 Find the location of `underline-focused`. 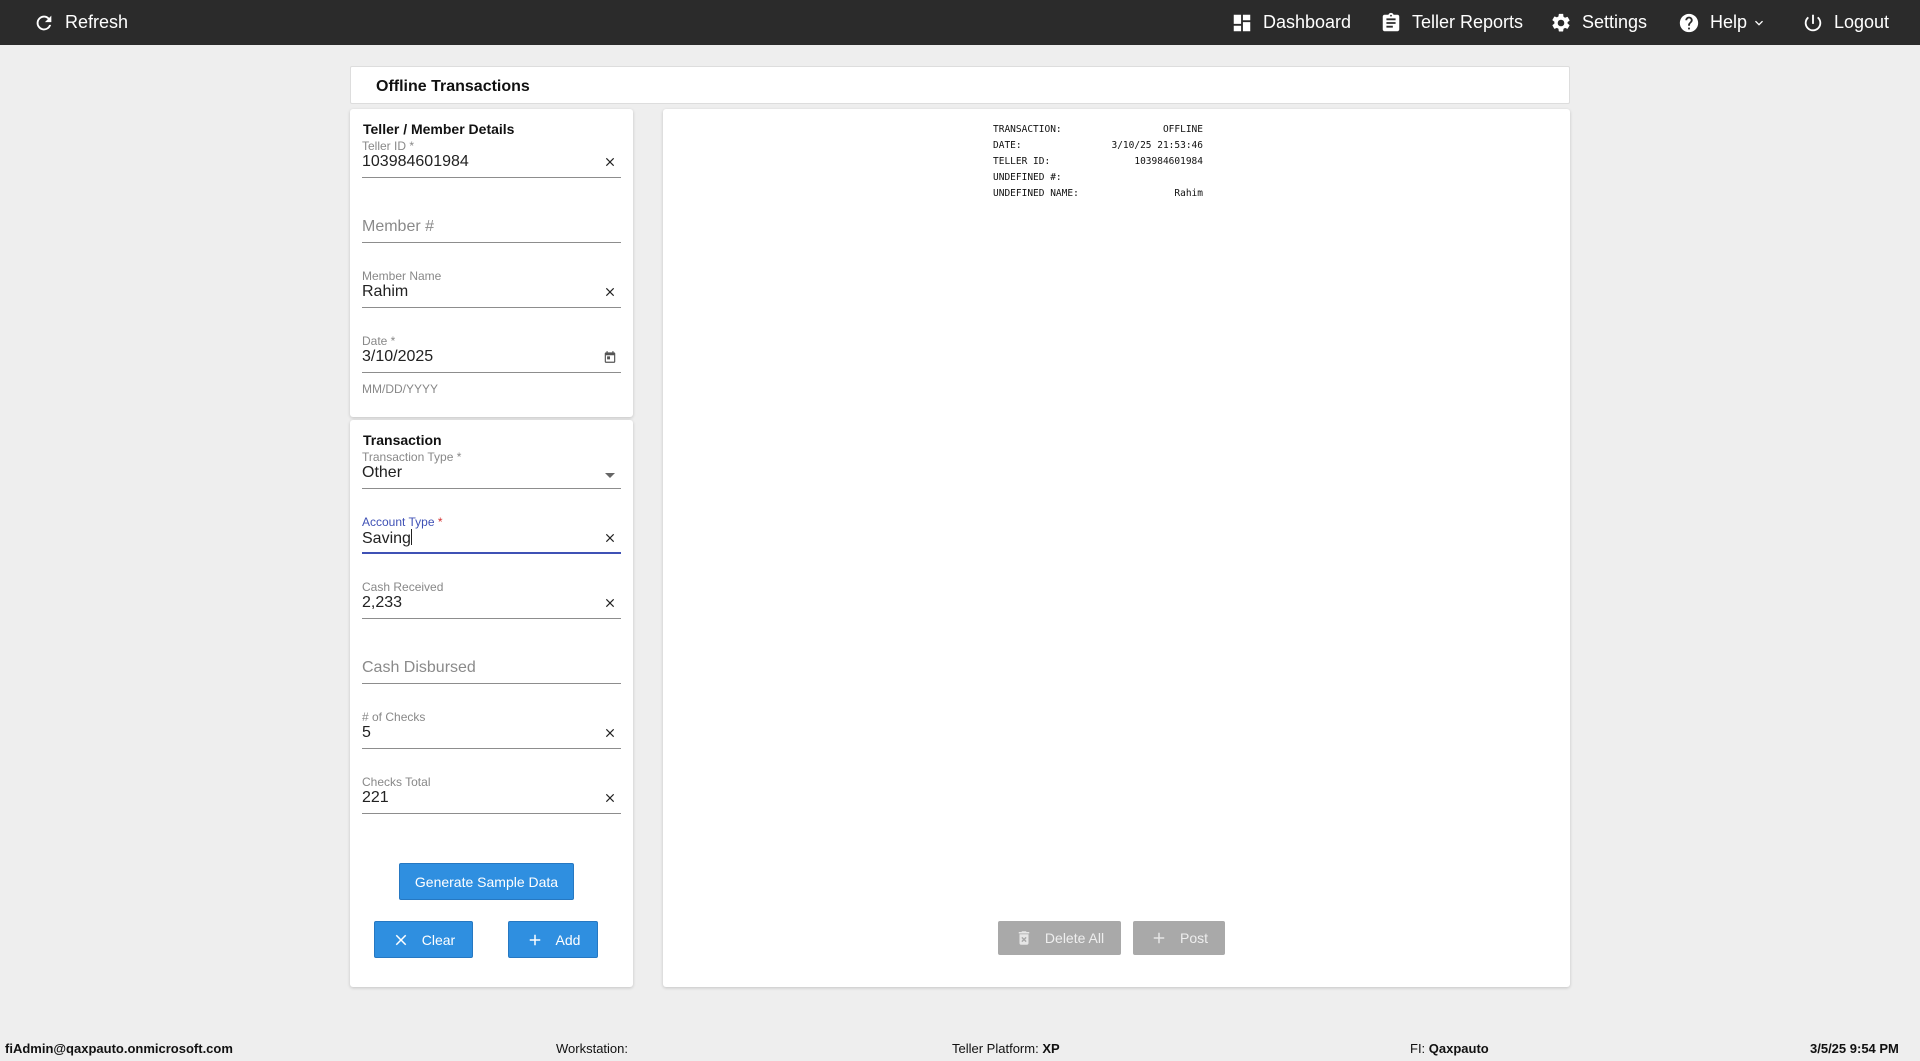

underline-focused is located at coordinates (491, 553).